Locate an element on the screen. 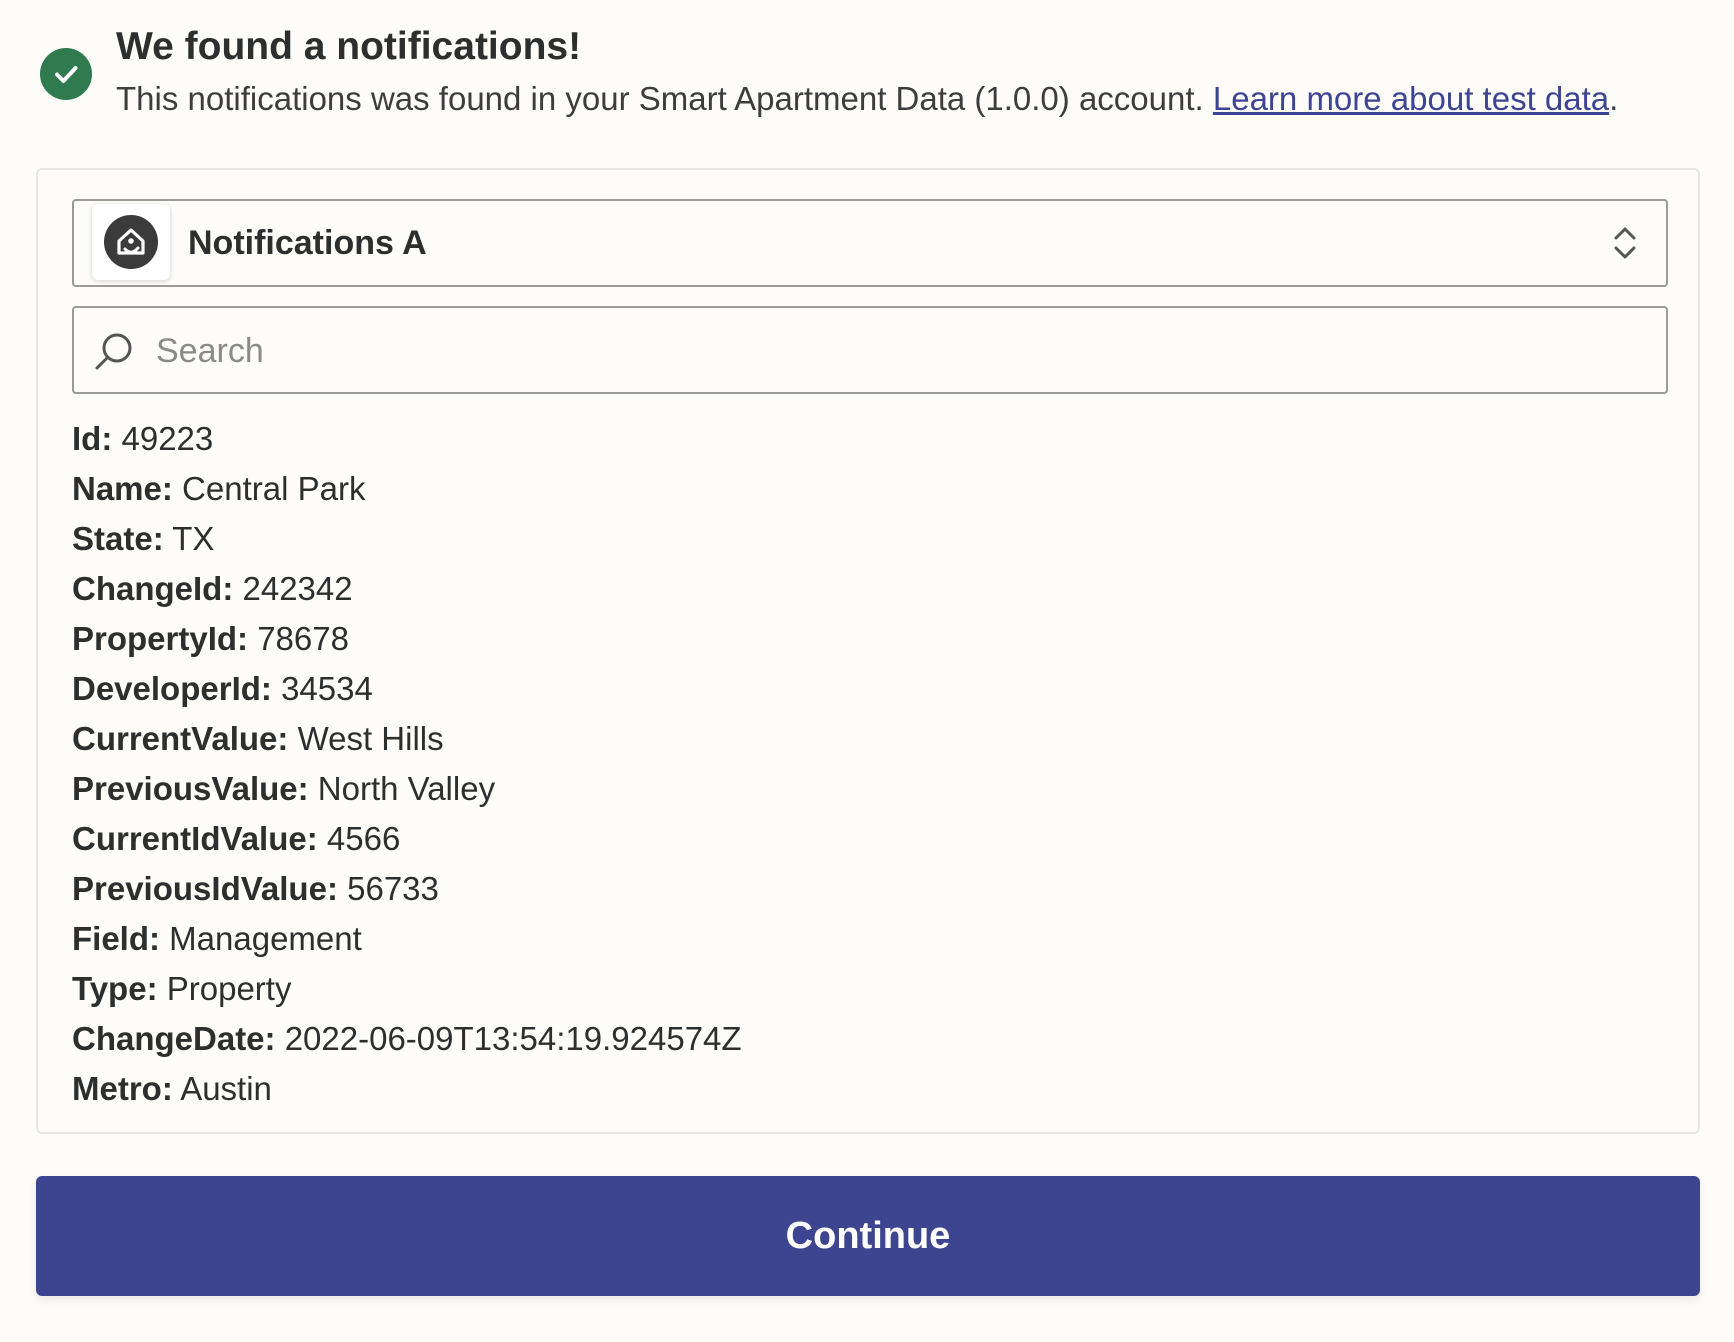  field-value: 242342 is located at coordinates (297, 588).